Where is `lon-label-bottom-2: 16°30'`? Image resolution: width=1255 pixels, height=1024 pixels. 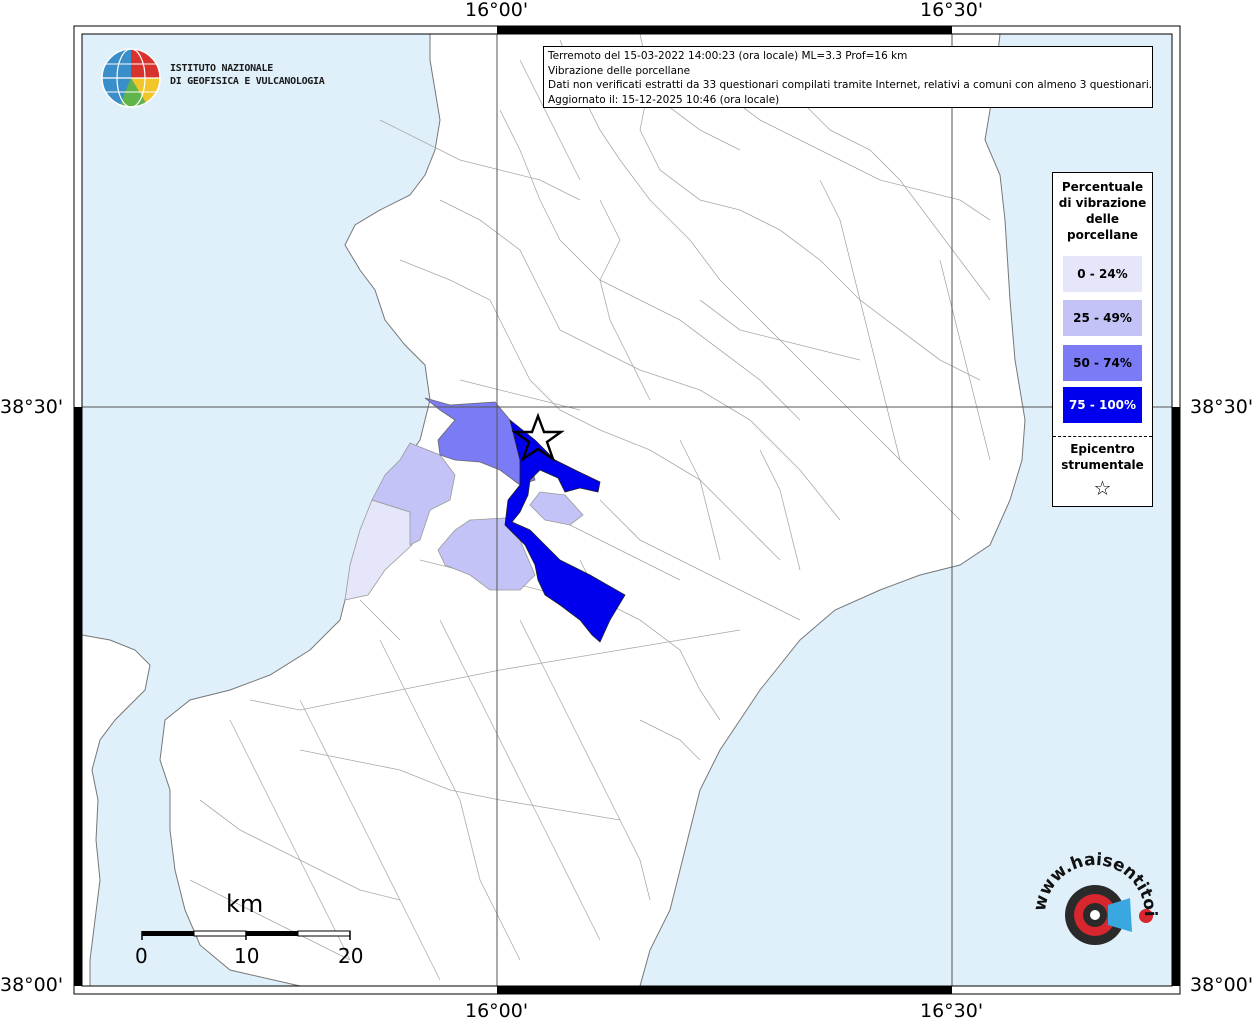
lon-label-bottom-2: 16°30' is located at coordinates (952, 1011).